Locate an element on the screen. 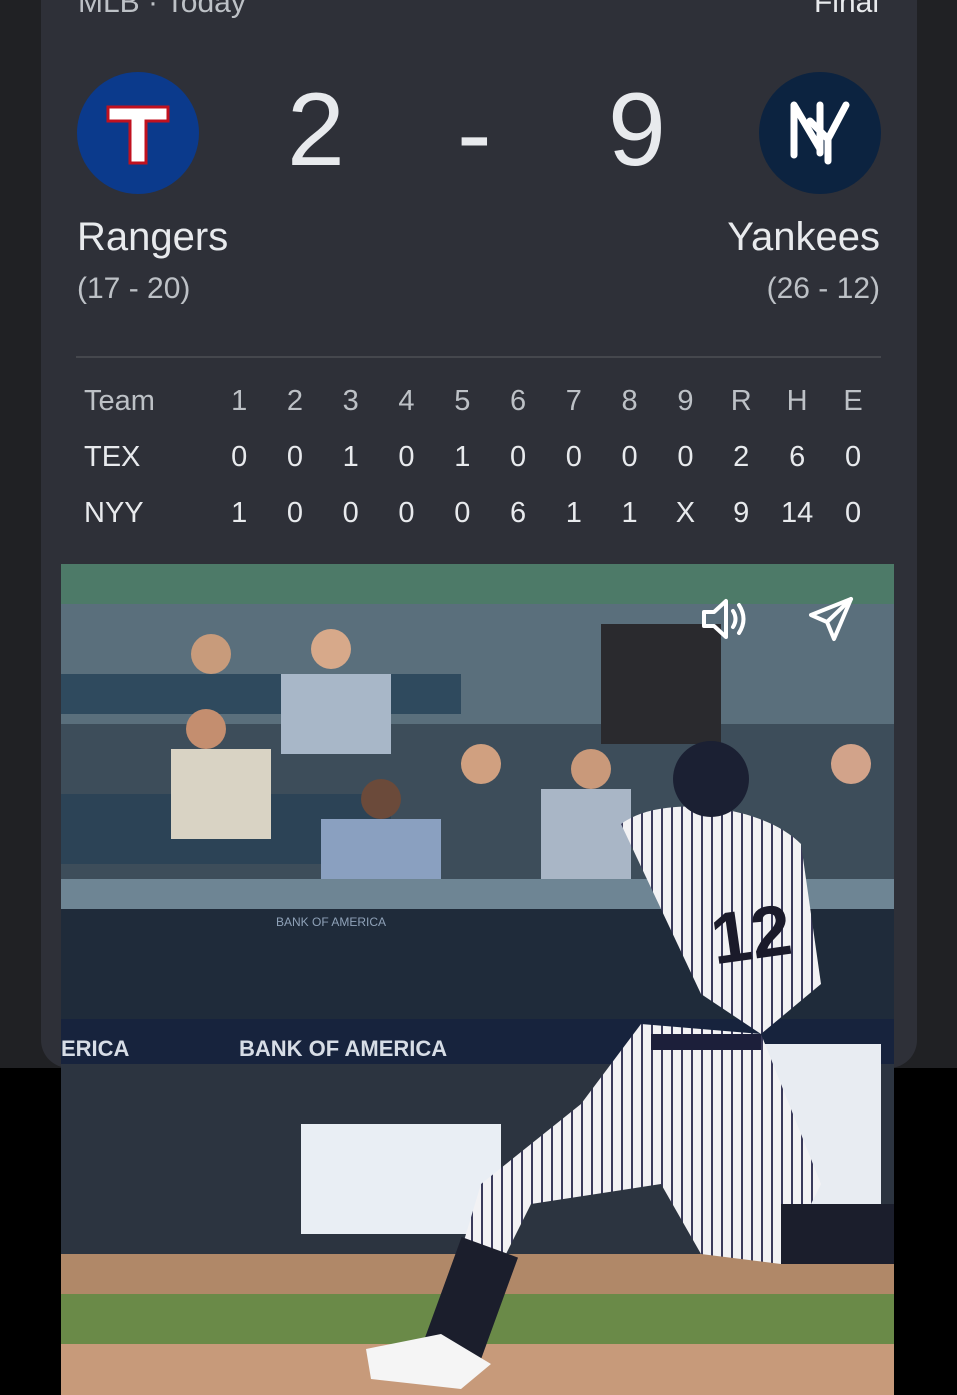 This screenshot has width=957, height=1395. game-status: Final is located at coordinates (846, 9).